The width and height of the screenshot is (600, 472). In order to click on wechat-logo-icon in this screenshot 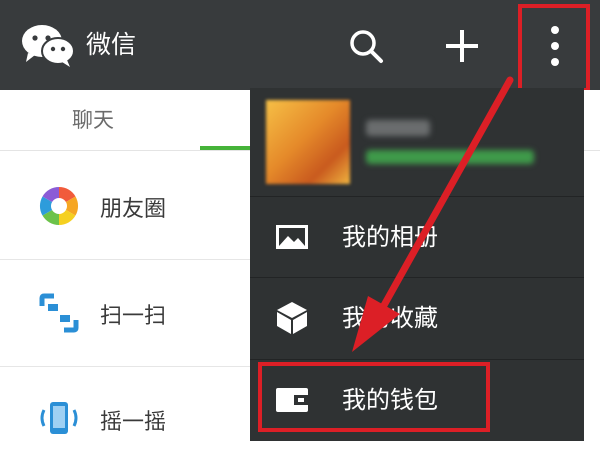, I will do `click(48, 46)`.